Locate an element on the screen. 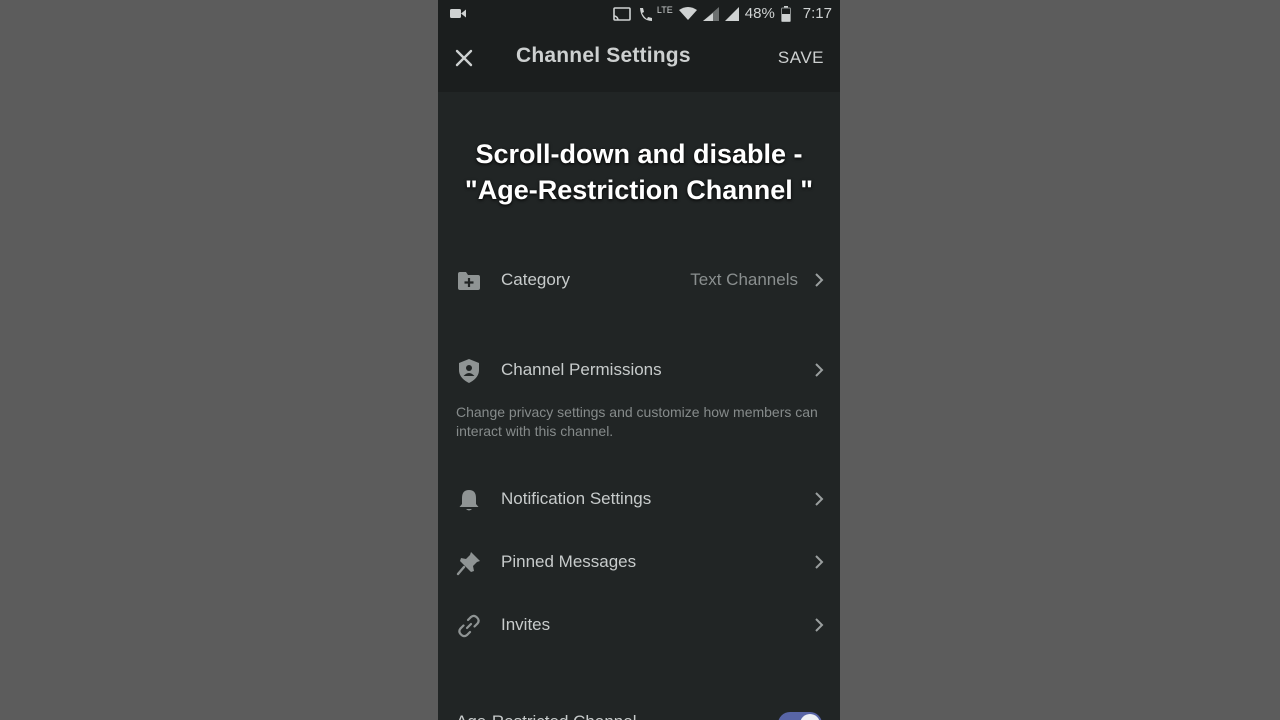  close-icon is located at coordinates (464, 58).